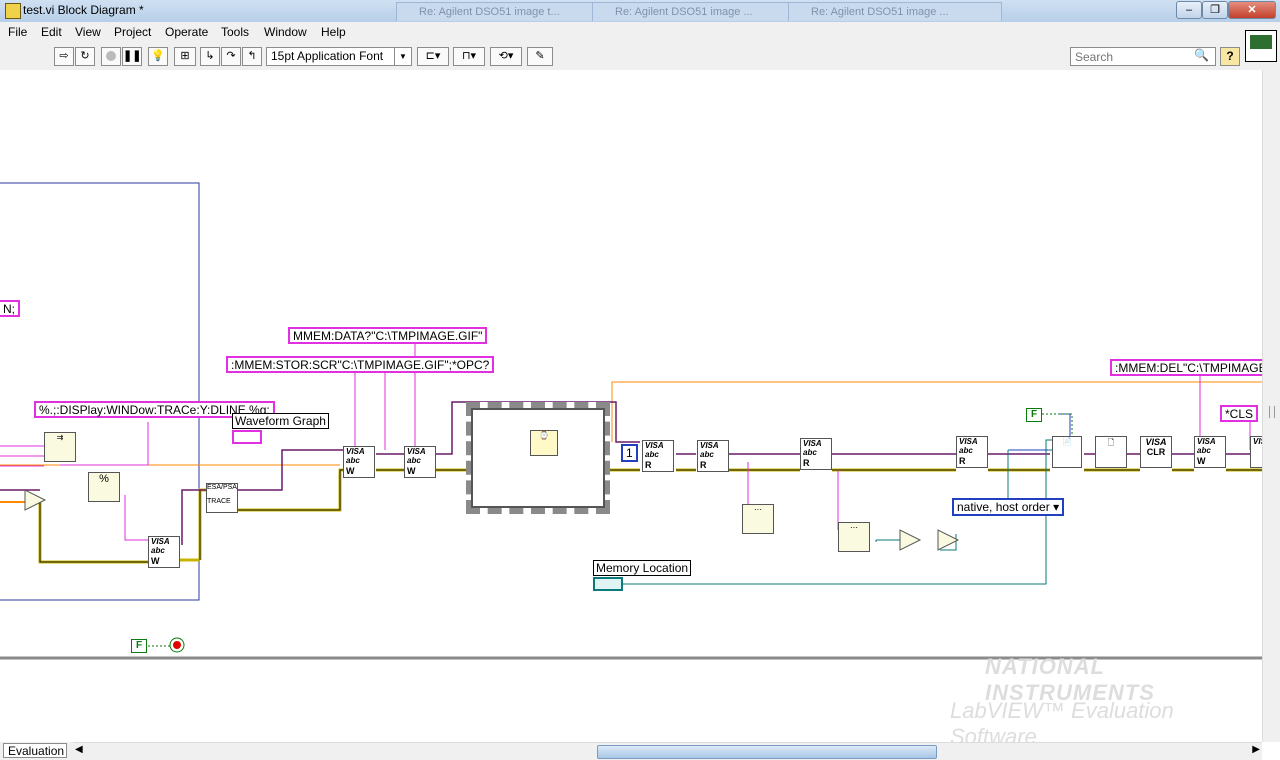 This screenshot has width=1280, height=760. What do you see at coordinates (1067, 452) in the screenshot?
I see `write-binary-file-icon: 📄` at bounding box center [1067, 452].